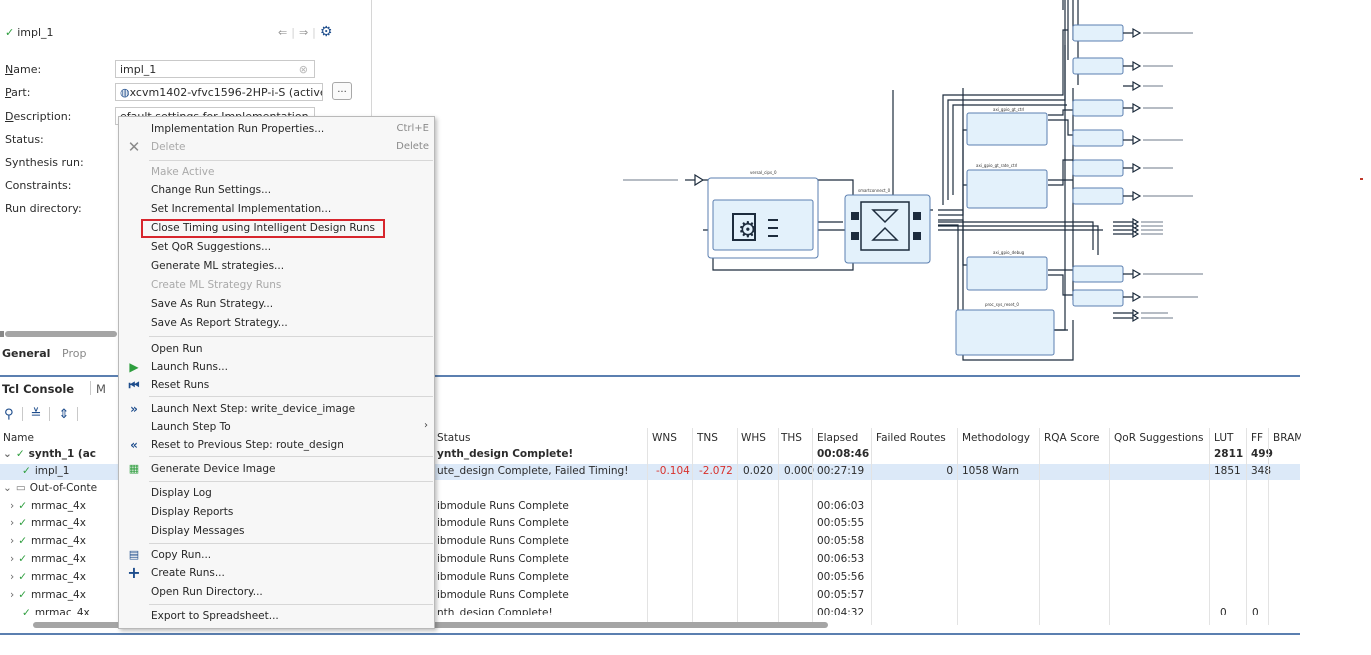 Image resolution: width=1371 pixels, height=655 pixels. What do you see at coordinates (758, 471) in the screenshot?
I see `row-whs: 0.020` at bounding box center [758, 471].